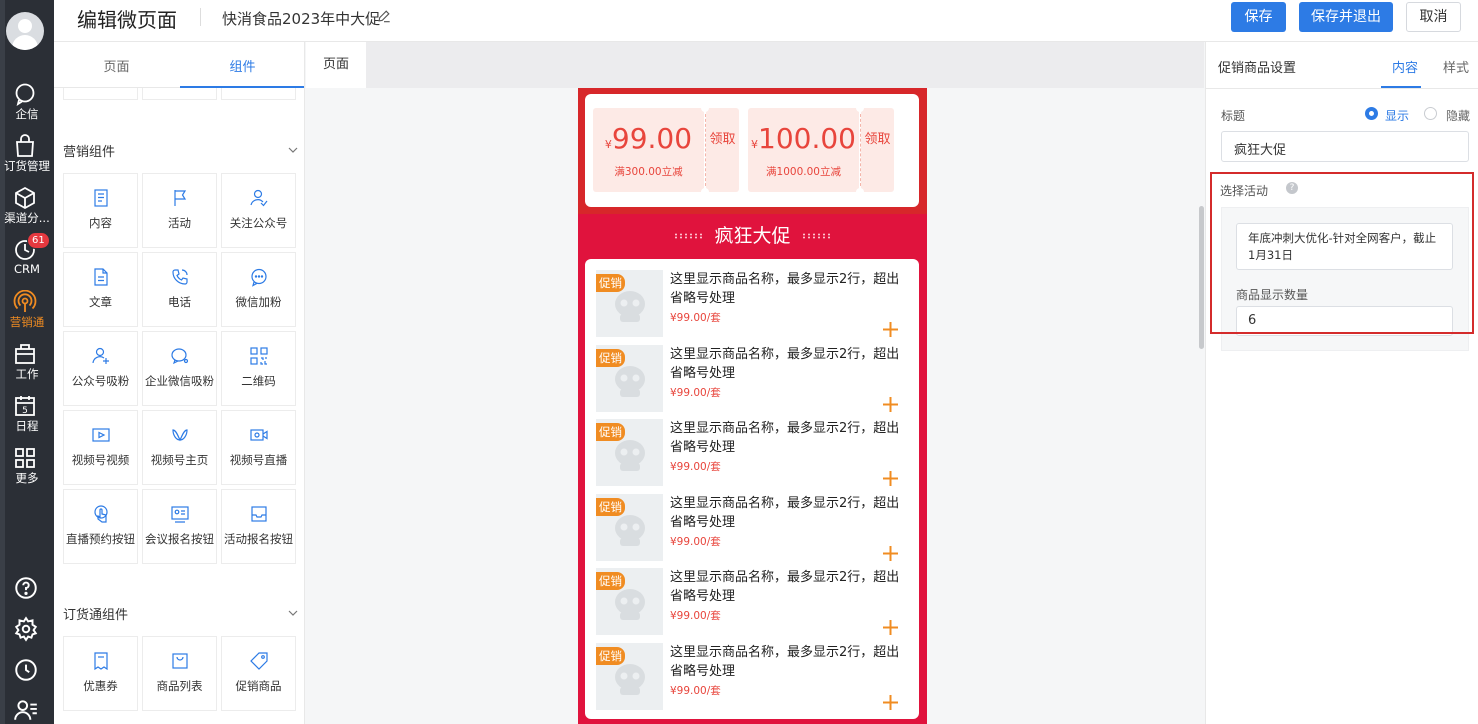 Image resolution: width=1478 pixels, height=724 pixels. I want to click on radio-show-label: 显示, so click(1397, 115).